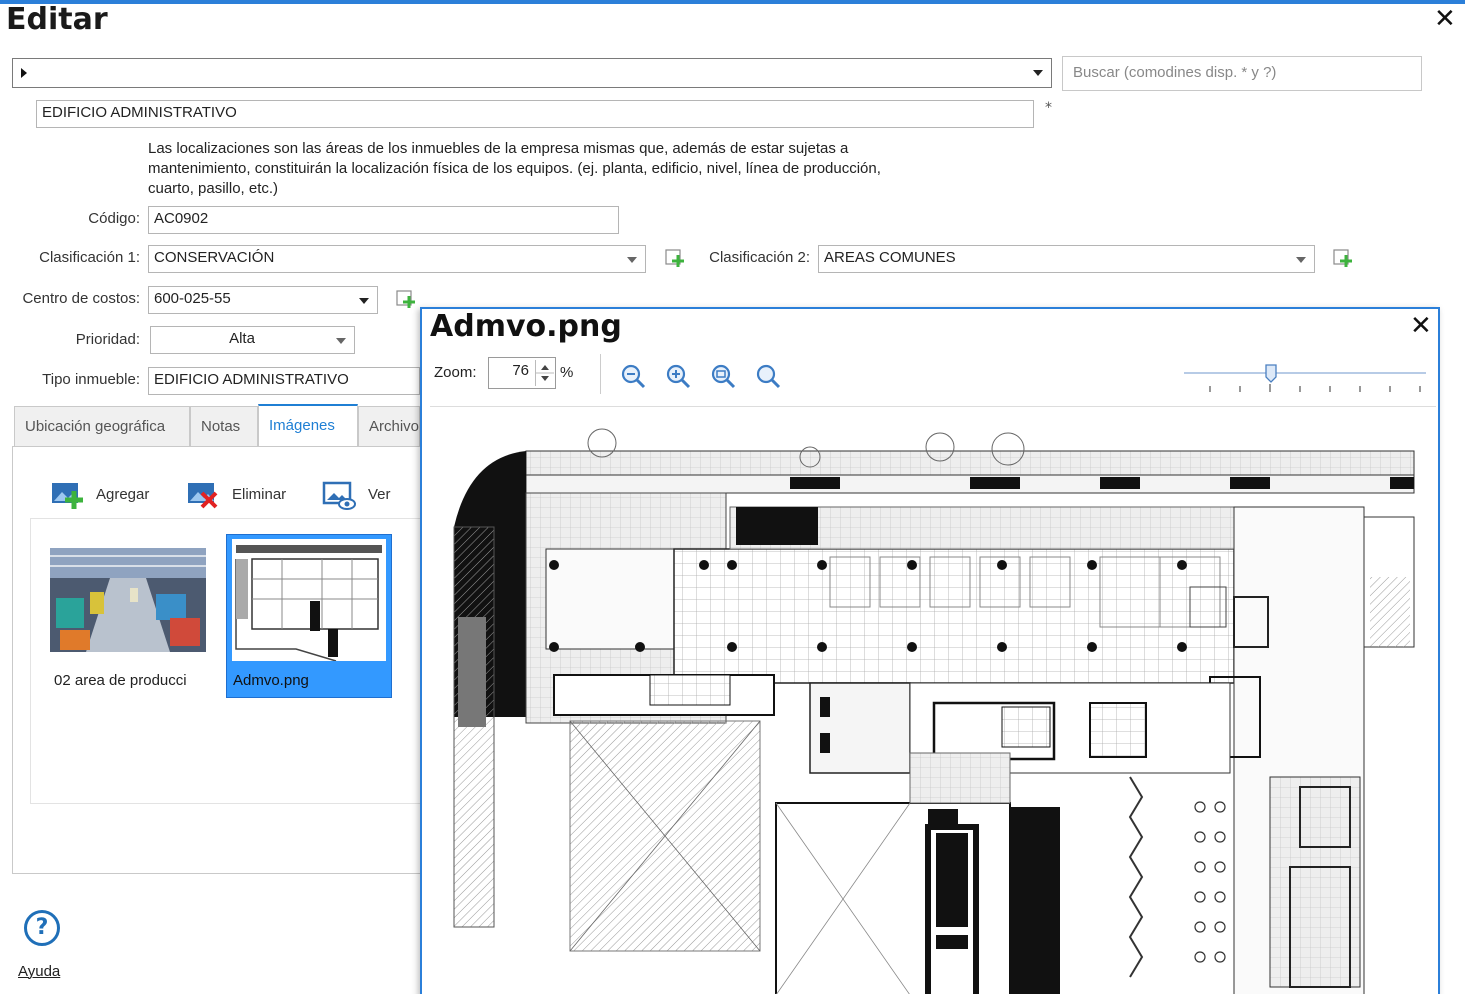 The height and width of the screenshot is (994, 1465). Describe the element at coordinates (759, 257) in the screenshot. I see `clasificacion2-label: Clasificación 2:` at that location.